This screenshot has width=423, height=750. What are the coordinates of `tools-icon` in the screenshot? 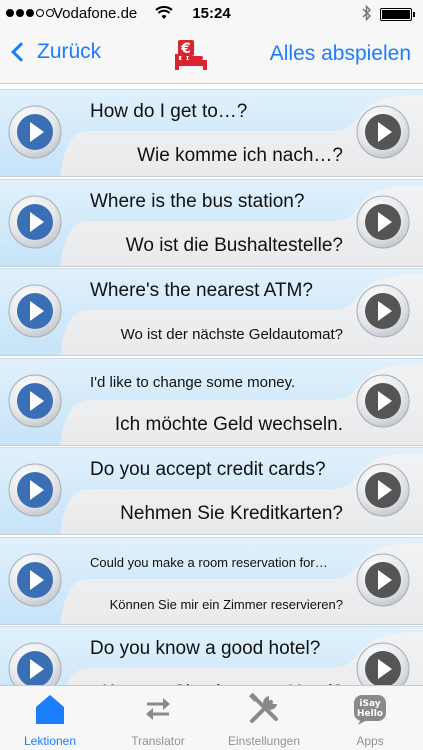 It's located at (264, 709).